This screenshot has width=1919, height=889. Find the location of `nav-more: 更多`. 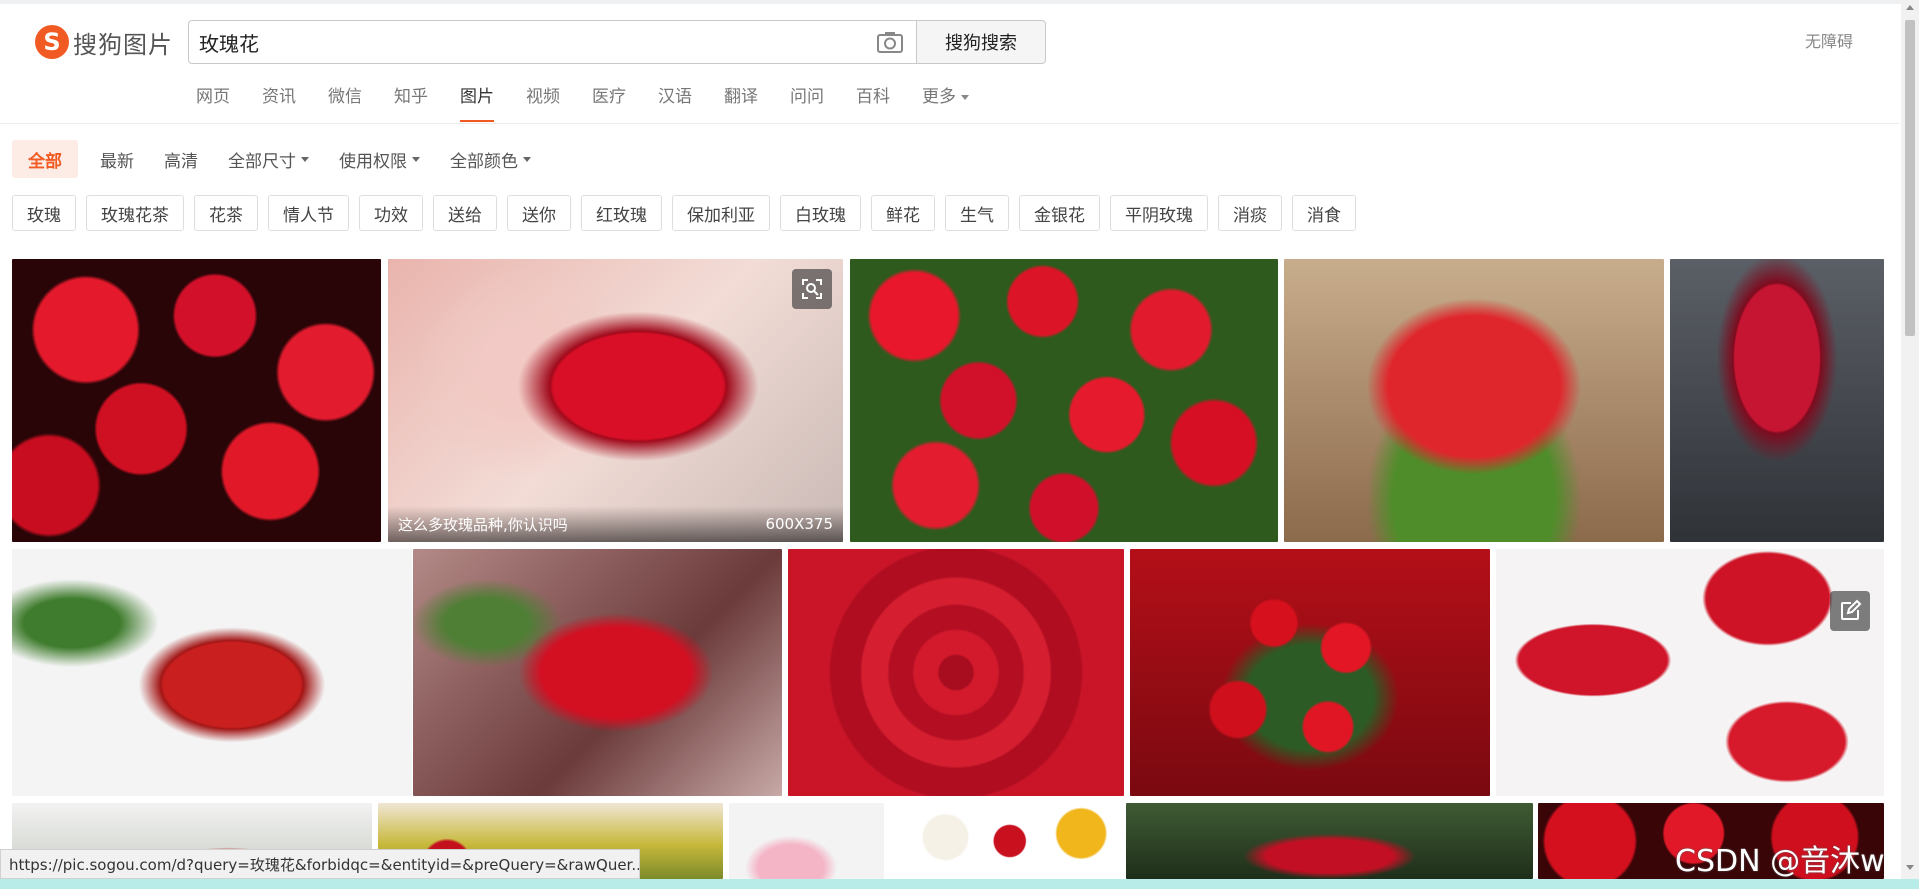

nav-more: 更多 is located at coordinates (945, 103).